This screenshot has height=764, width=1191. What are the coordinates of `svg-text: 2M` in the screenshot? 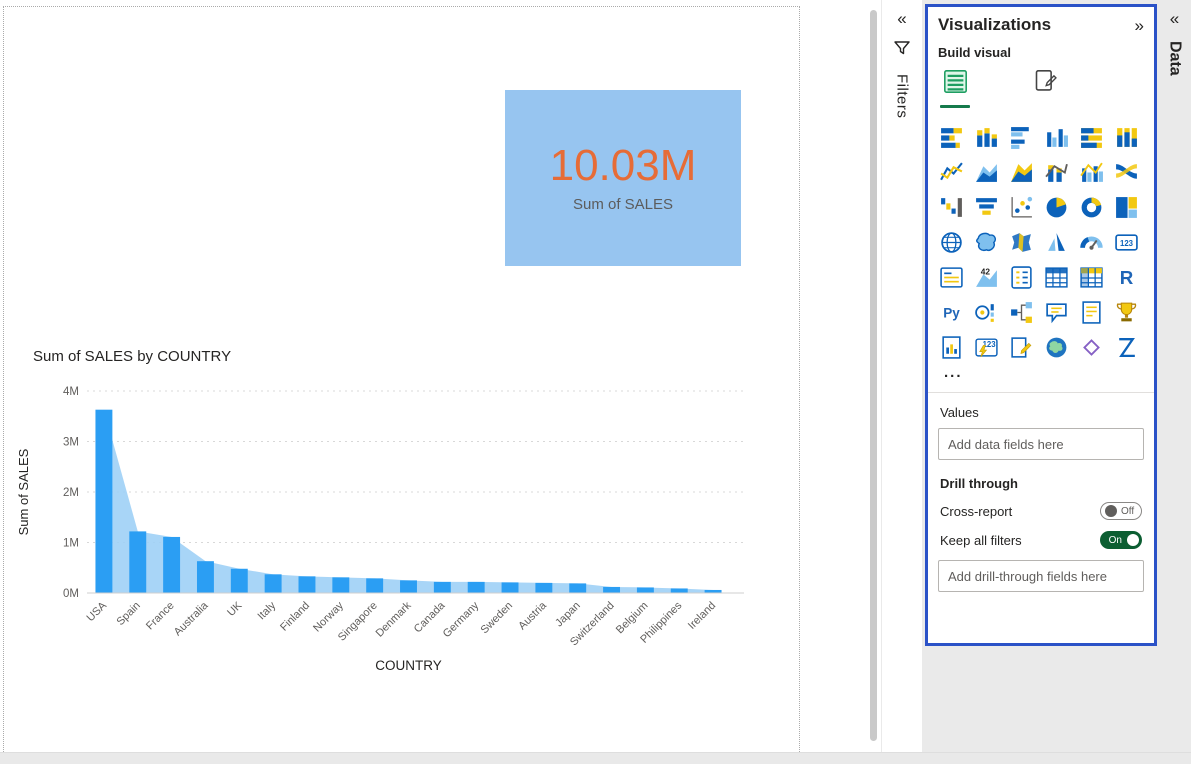 It's located at (71, 493).